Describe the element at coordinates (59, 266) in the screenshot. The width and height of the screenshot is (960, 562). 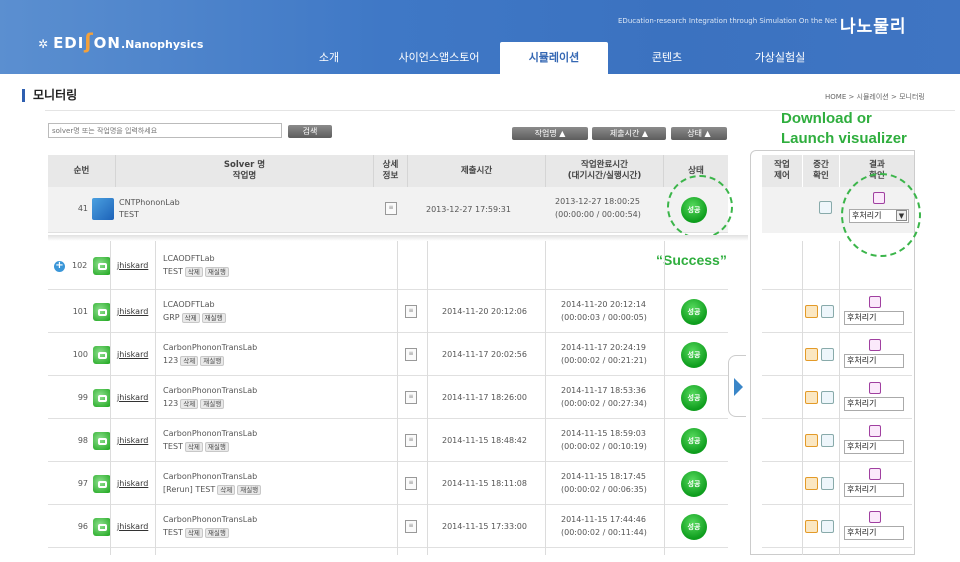
I see `expand-plus-icon: +` at that location.